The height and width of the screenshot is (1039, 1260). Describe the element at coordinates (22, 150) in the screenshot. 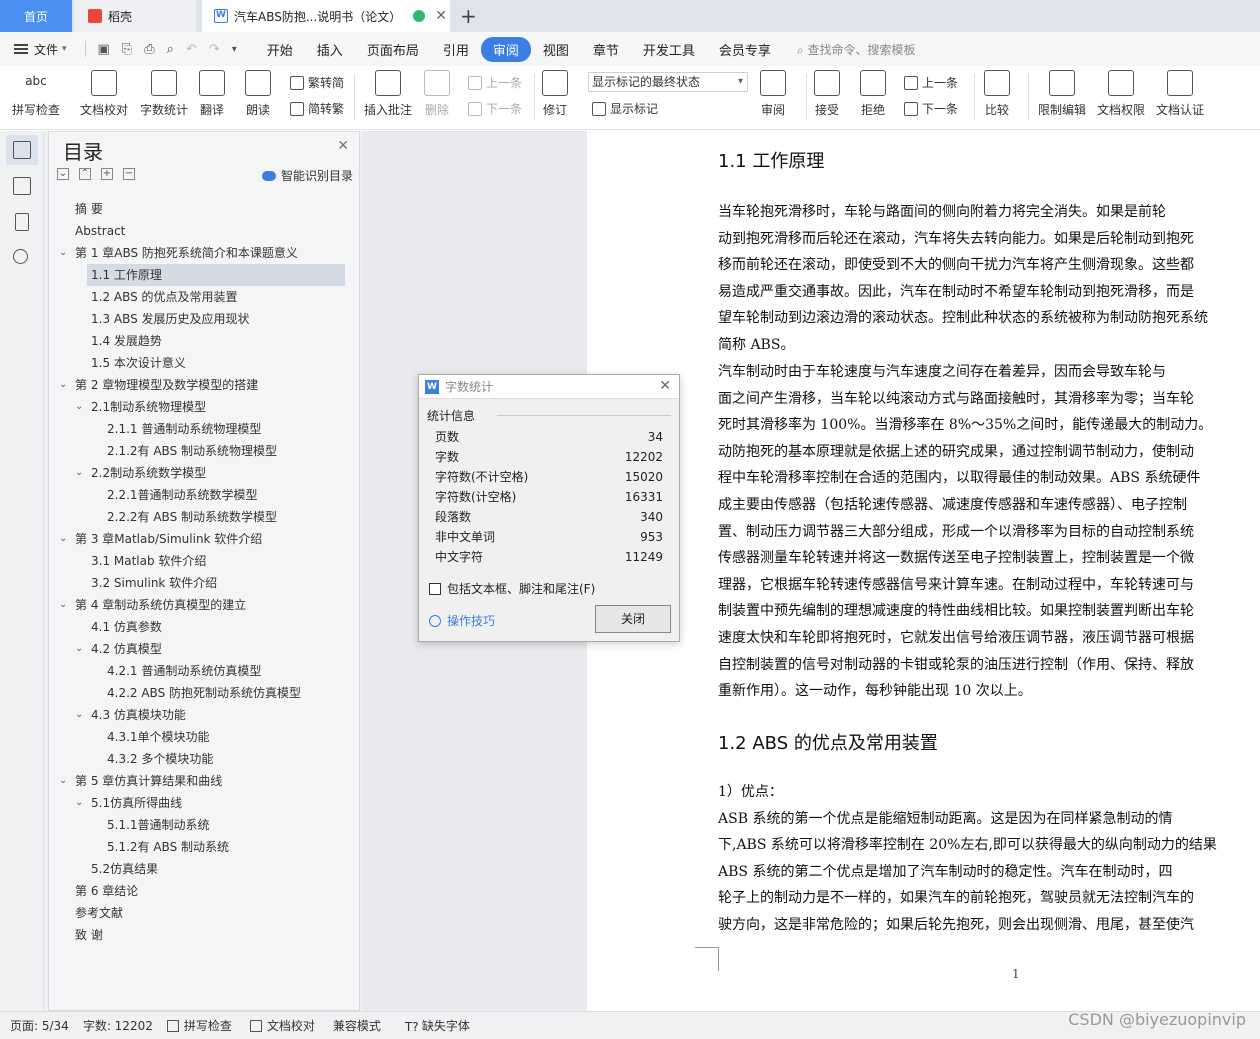

I see `toc-icon` at that location.